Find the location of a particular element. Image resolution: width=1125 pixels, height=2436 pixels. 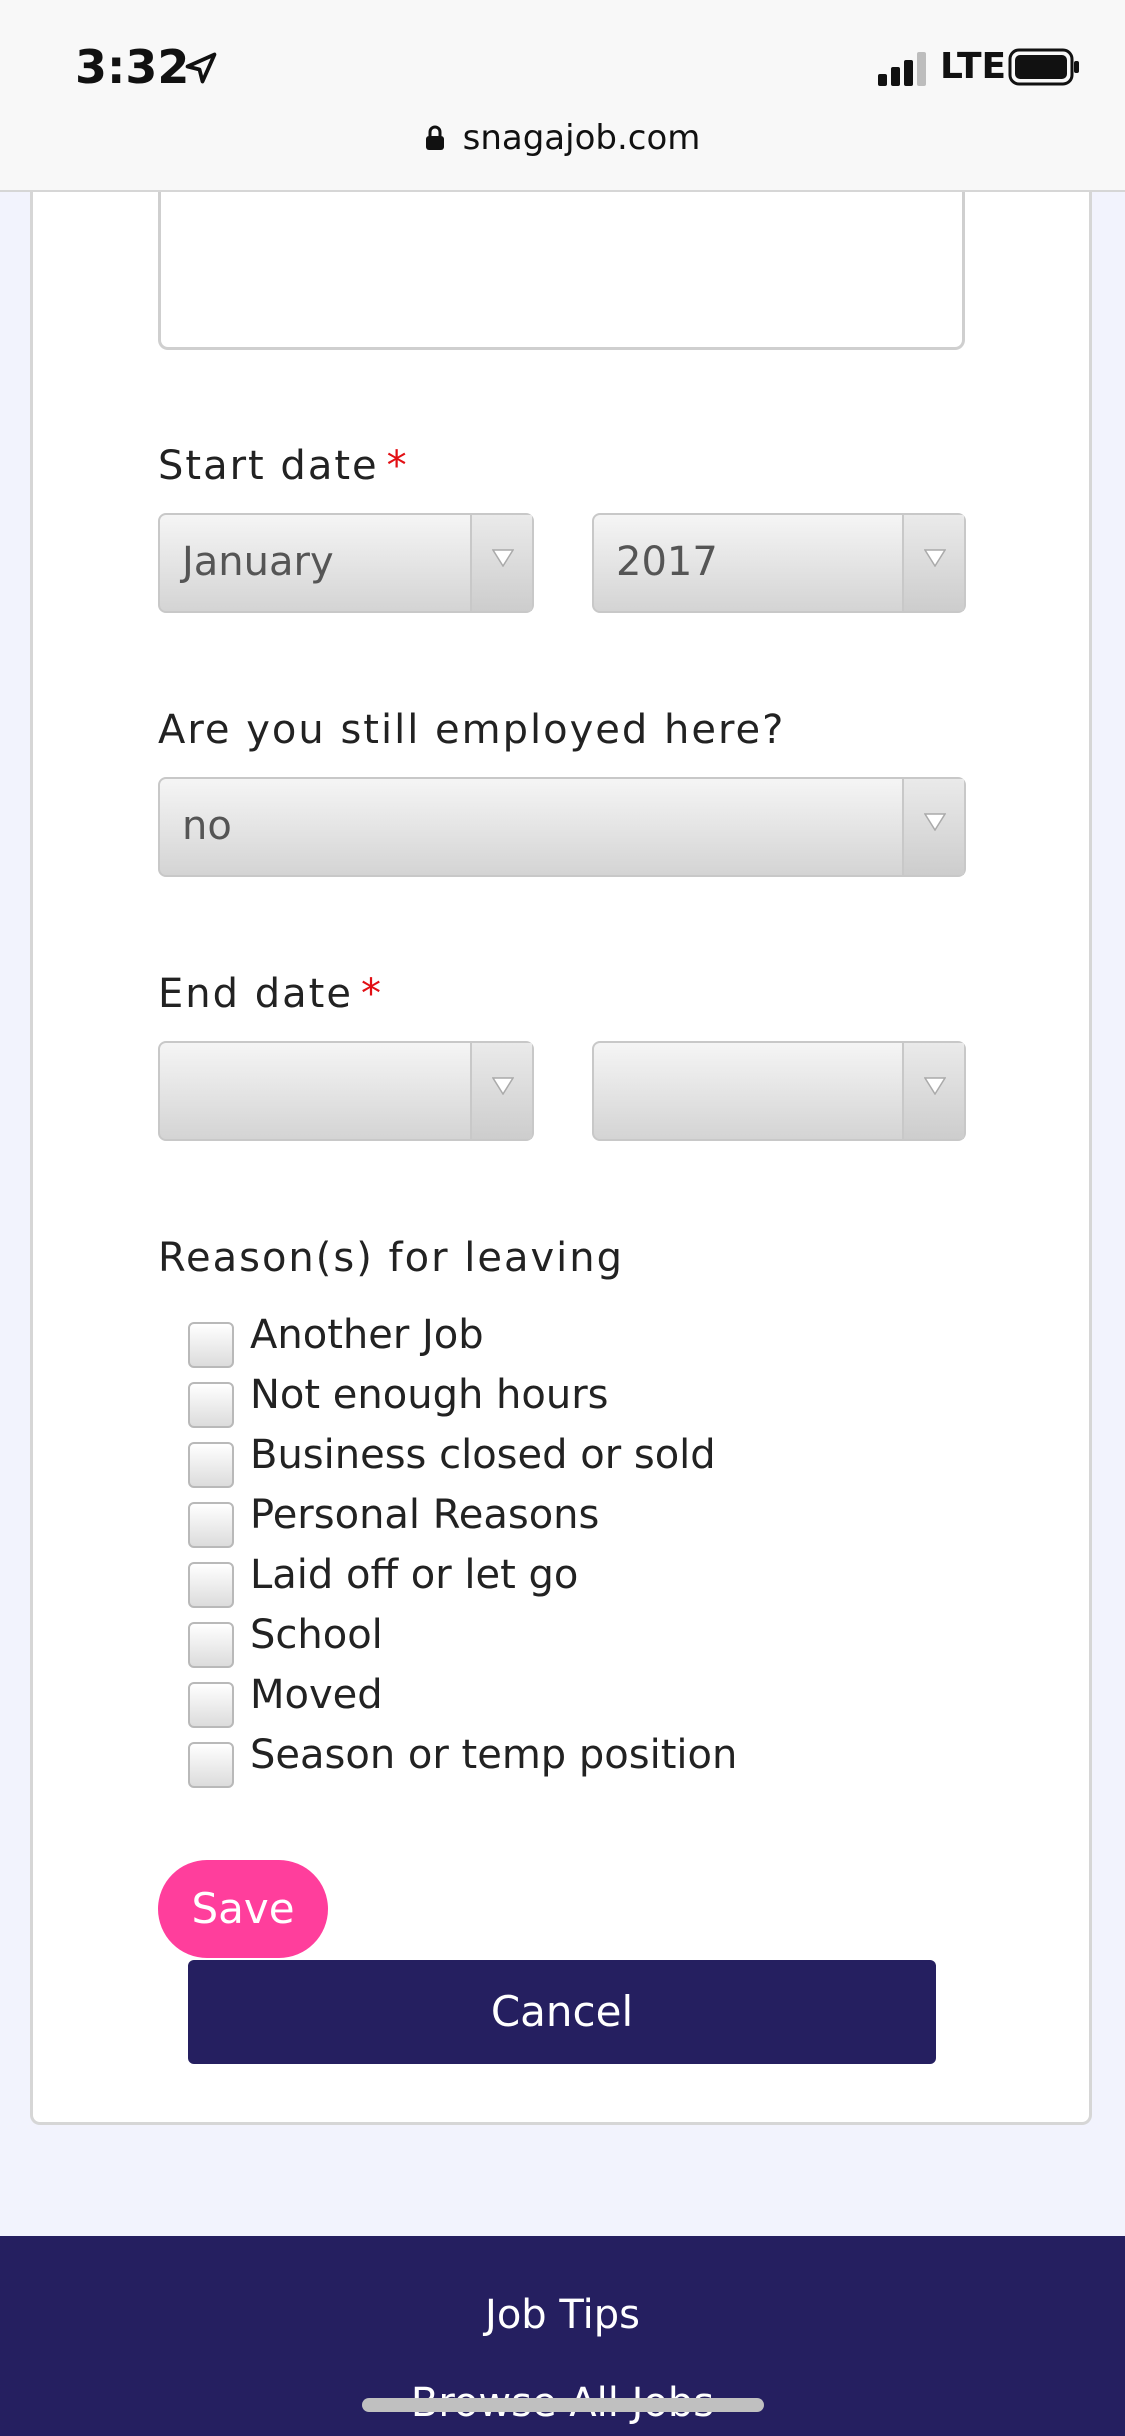

network-type: LTE is located at coordinates (973, 66).